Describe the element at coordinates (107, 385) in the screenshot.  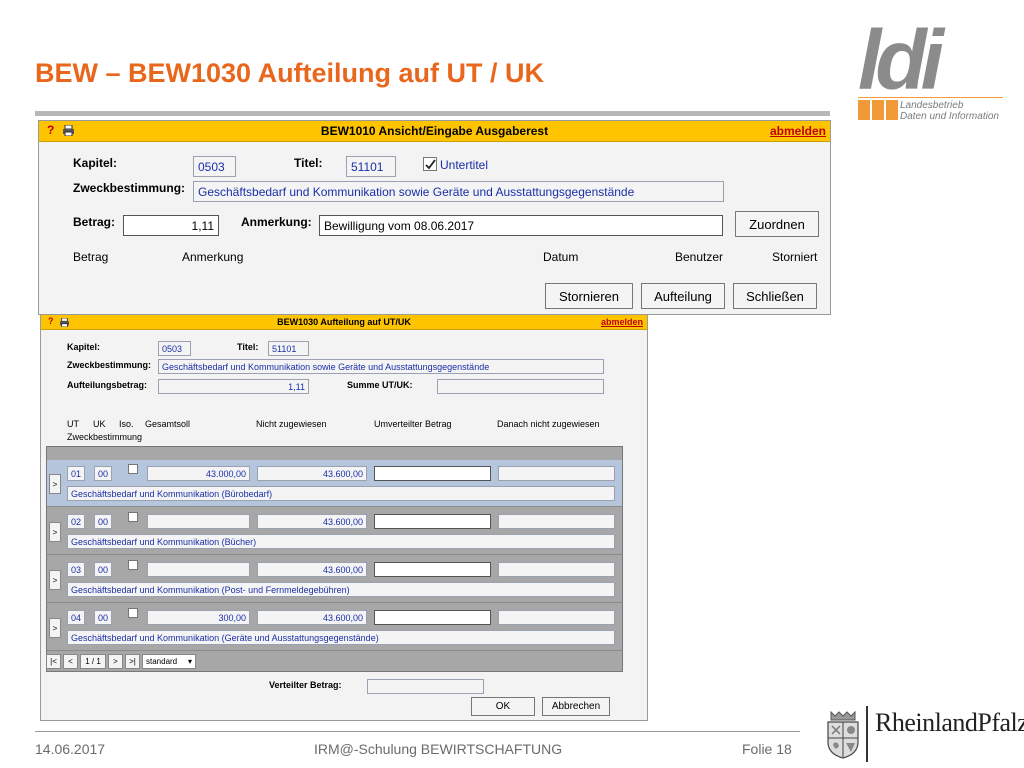
I see `aufteilungsbetrag-label: Aufteilungsbetrag:` at that location.